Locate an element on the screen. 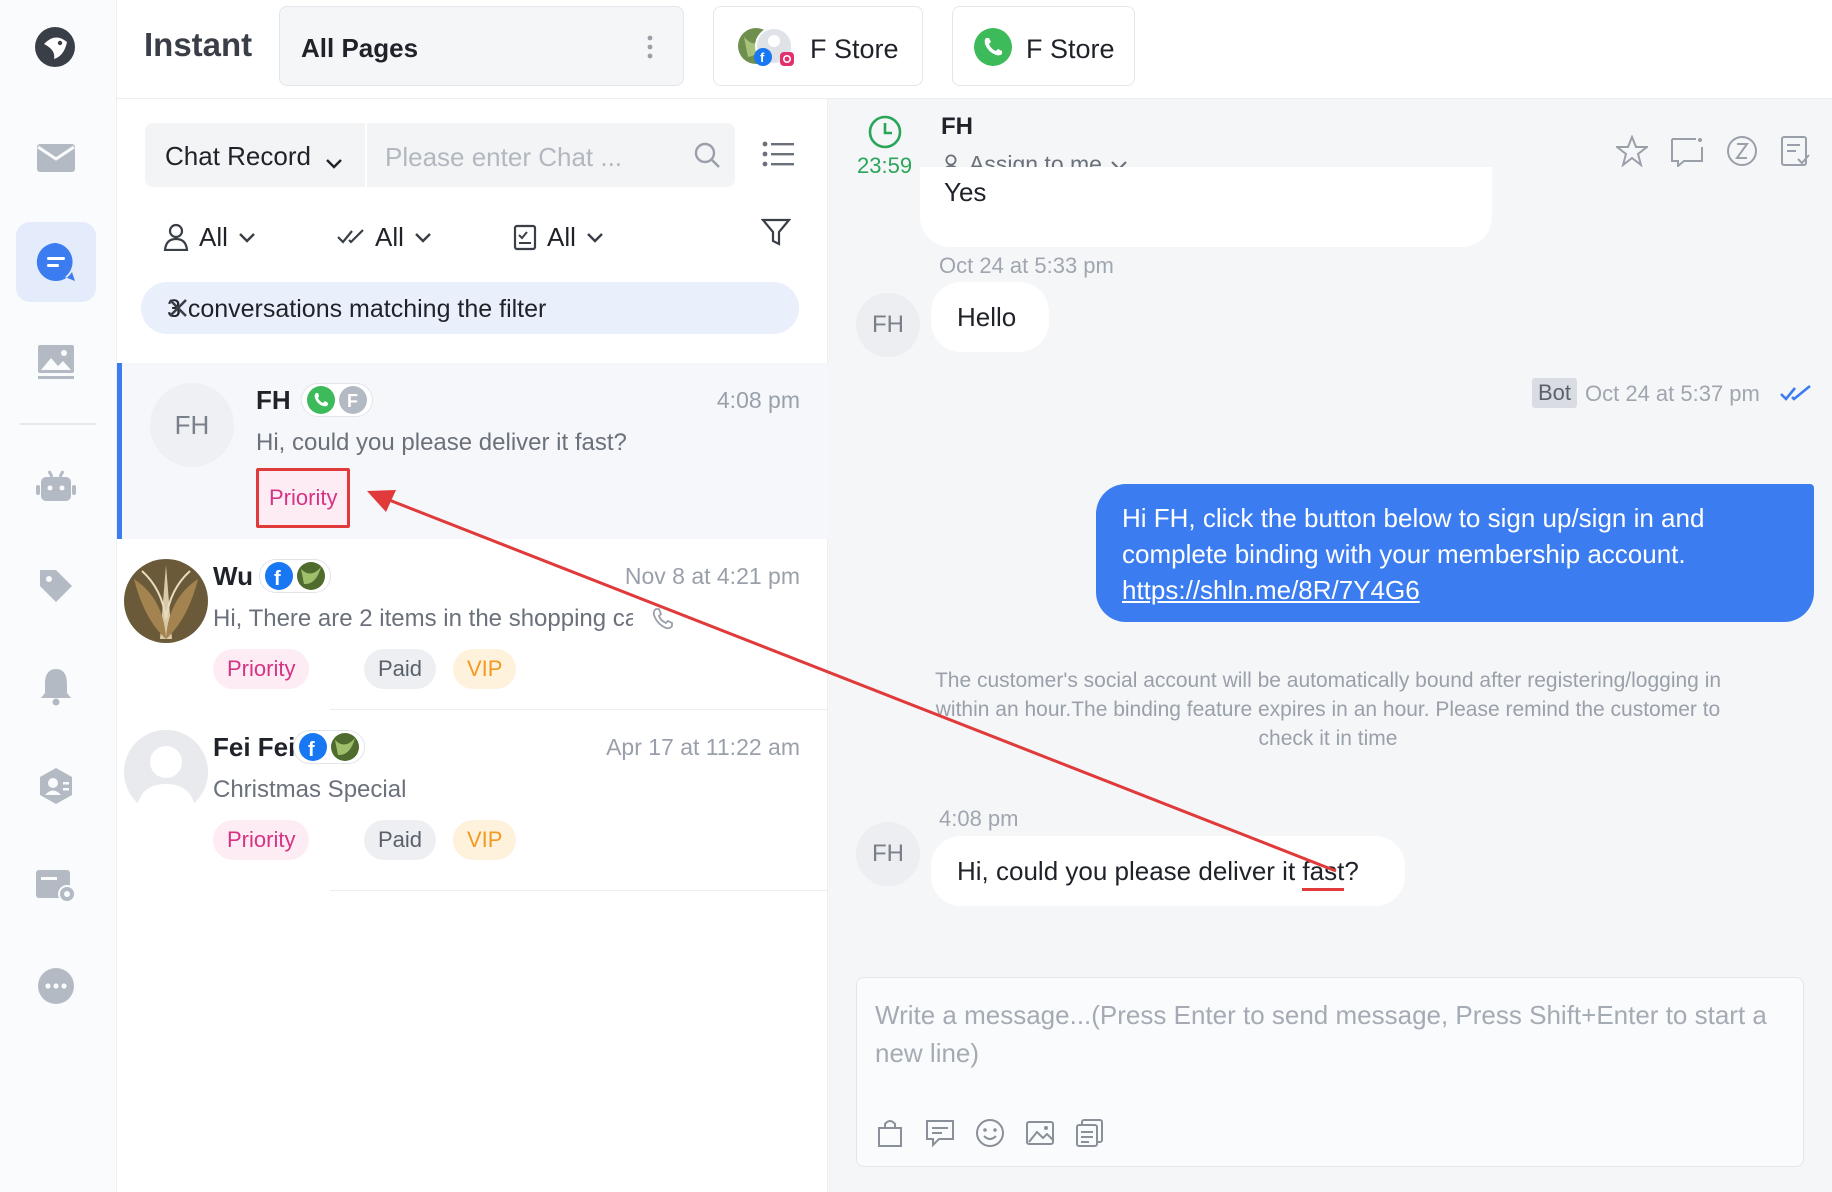 This screenshot has width=1832, height=1192. store-tab-multi: f F Store is located at coordinates (818, 46).